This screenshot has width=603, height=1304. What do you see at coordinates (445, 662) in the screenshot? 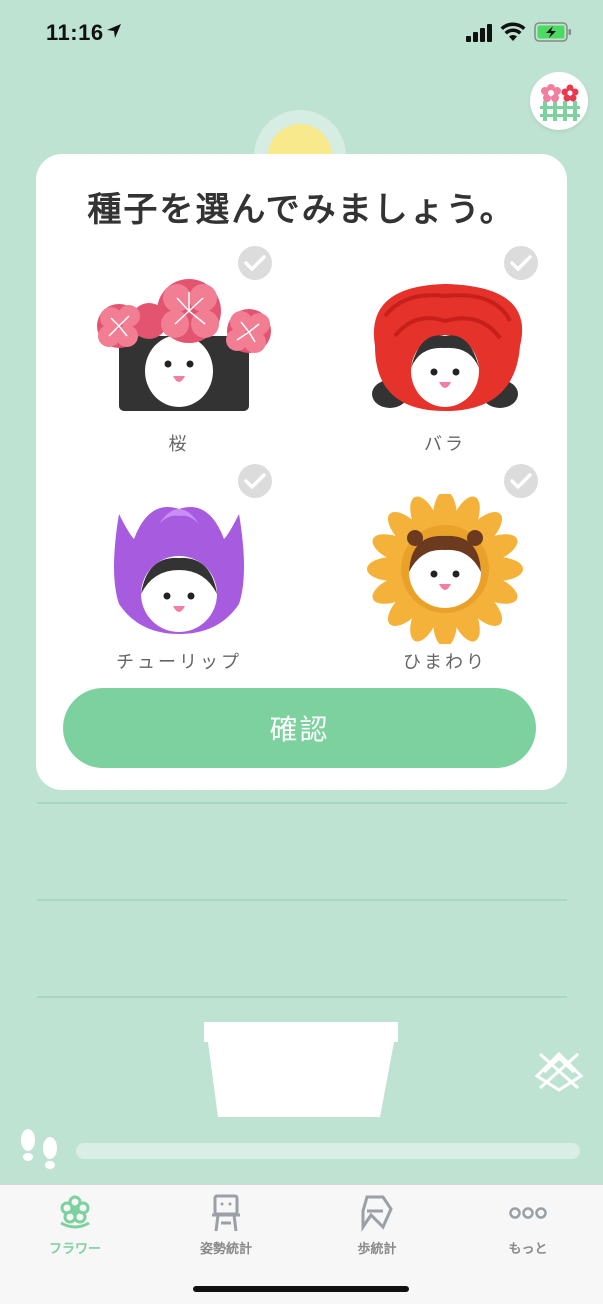
I see `seed-label: ひまわり` at bounding box center [445, 662].